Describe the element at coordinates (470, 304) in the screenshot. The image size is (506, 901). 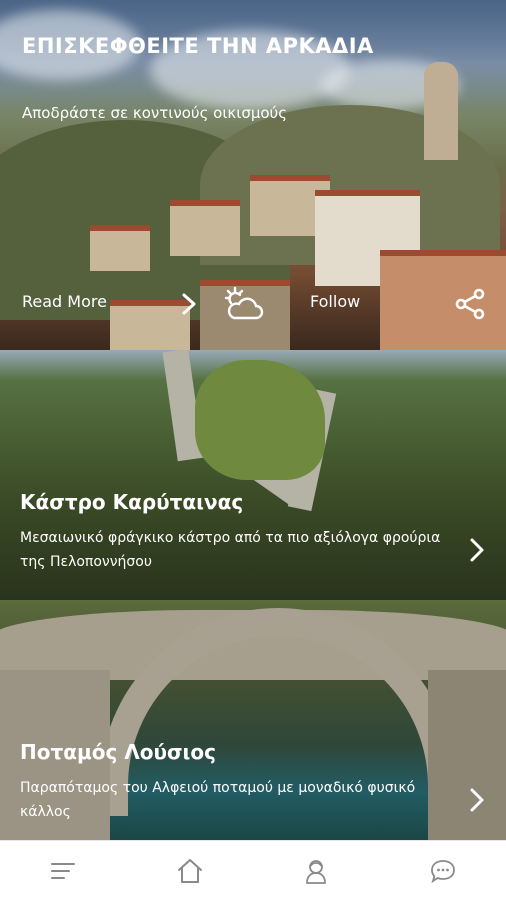
I see `share-icon` at that location.